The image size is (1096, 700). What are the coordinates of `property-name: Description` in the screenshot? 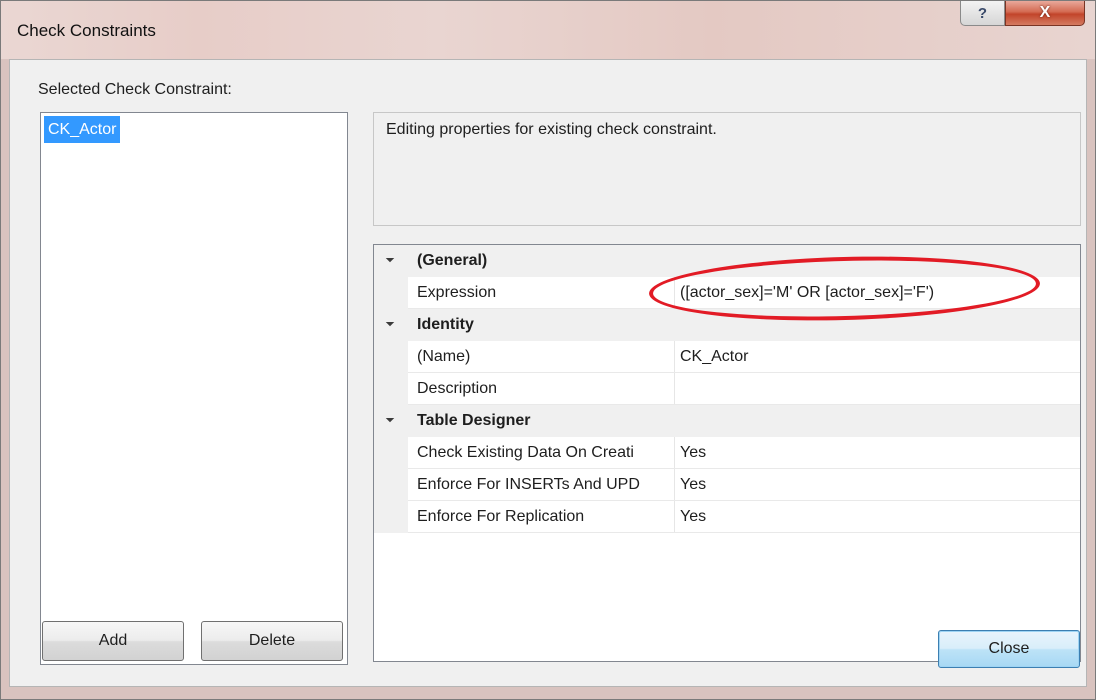 It's located at (457, 388).